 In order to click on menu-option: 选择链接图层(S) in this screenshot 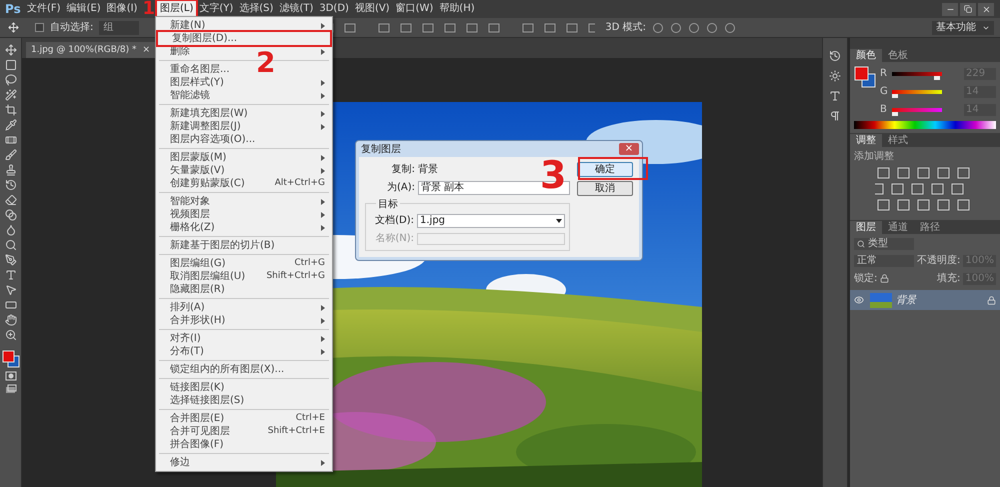, I will do `click(244, 400)`.